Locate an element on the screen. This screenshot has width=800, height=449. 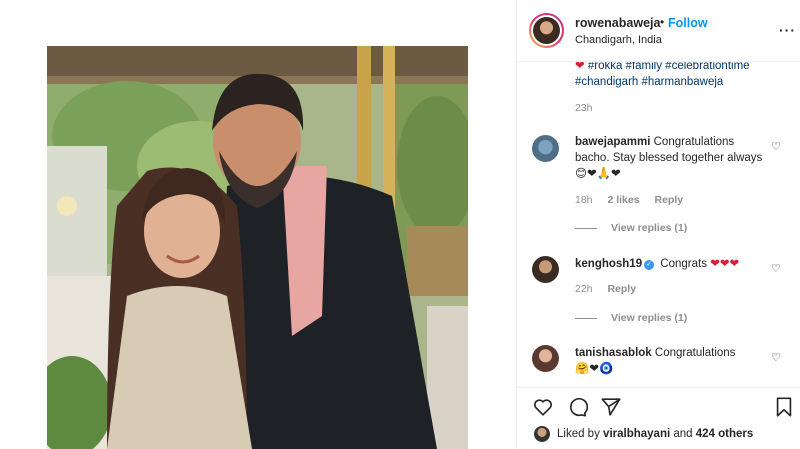
caption-hashtags-line1: #rokka #family #celebrationtime is located at coordinates (669, 67).